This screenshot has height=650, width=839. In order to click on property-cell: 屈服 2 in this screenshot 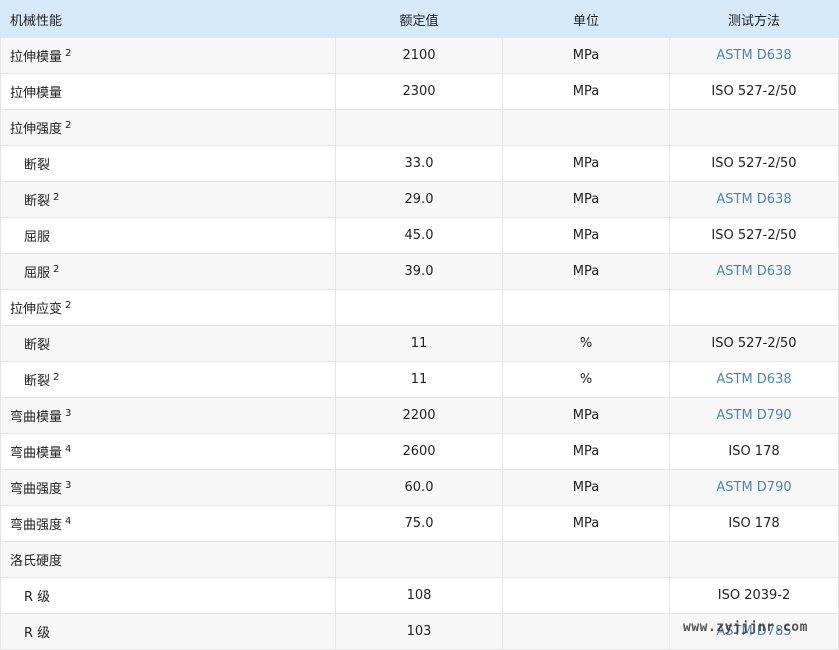, I will do `click(168, 271)`.